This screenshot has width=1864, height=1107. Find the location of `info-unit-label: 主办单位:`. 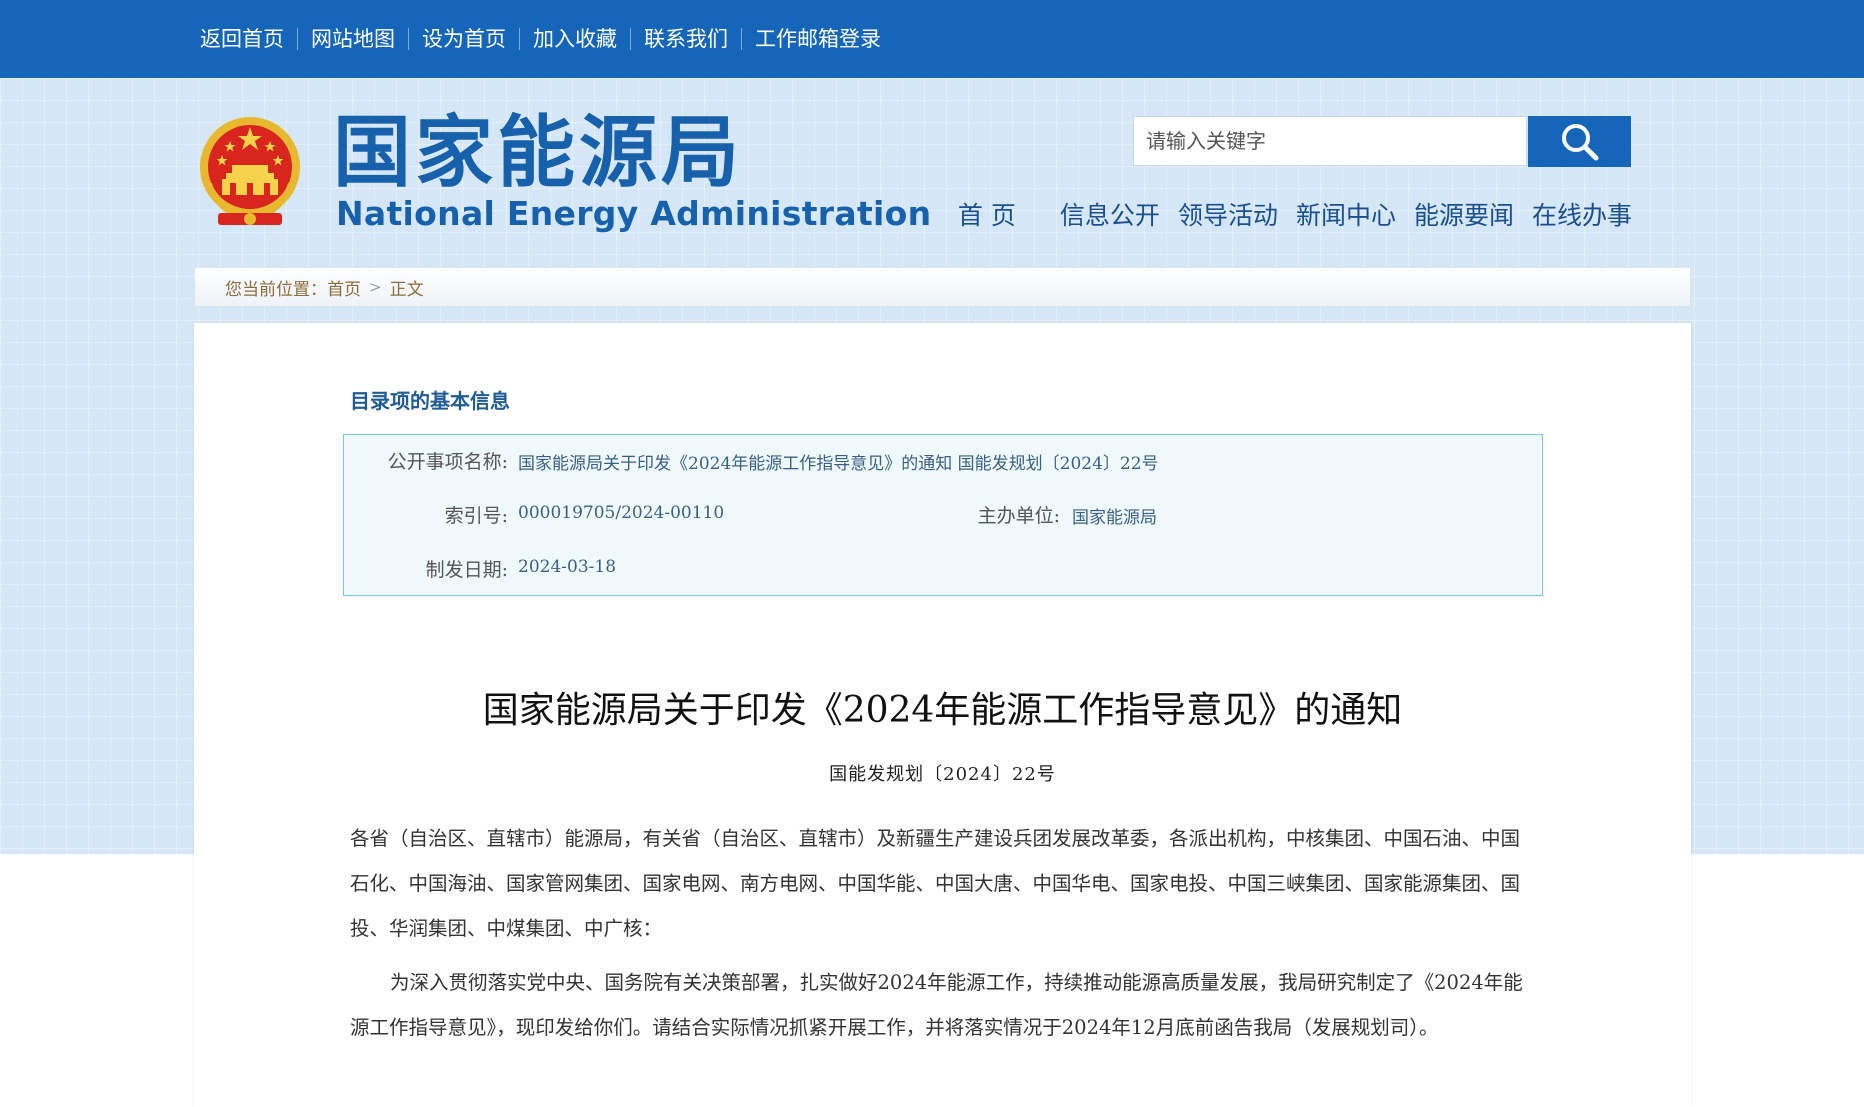

info-unit-label: 主办单位: is located at coordinates (1018, 516).